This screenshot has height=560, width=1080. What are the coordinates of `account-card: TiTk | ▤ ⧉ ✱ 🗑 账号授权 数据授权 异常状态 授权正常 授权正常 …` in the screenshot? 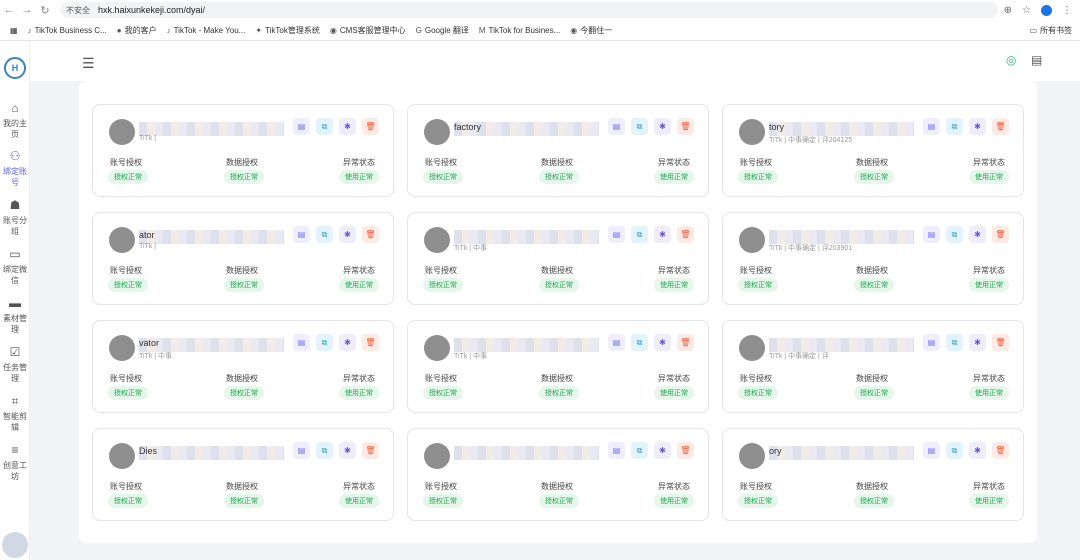 It's located at (243, 150).